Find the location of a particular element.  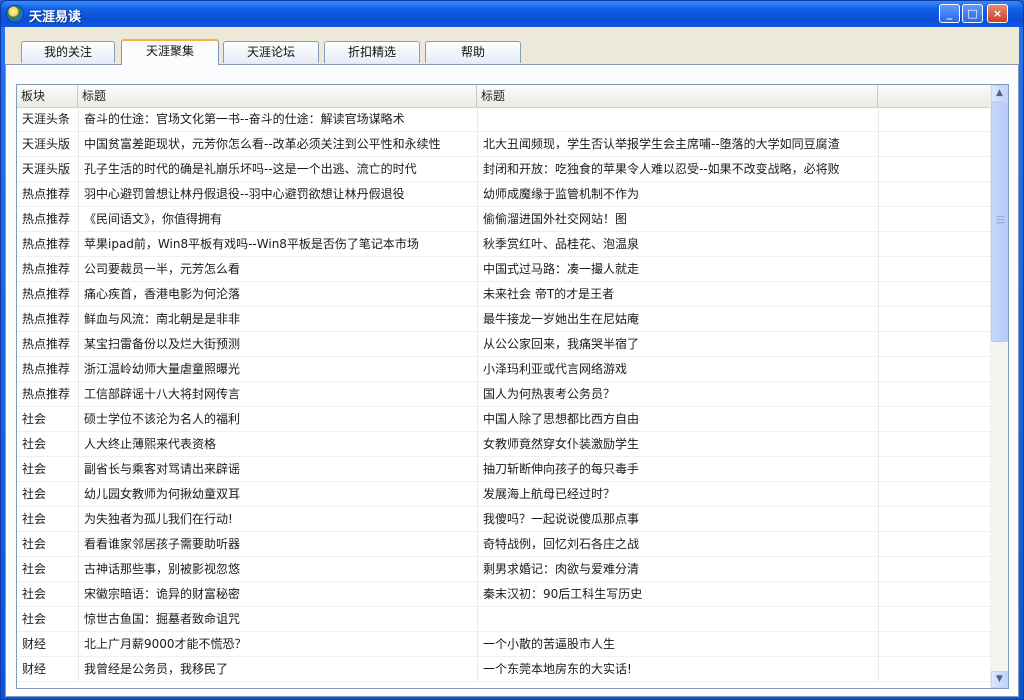

tab-tianya-gather: 天涯聚集 is located at coordinates (170, 52).